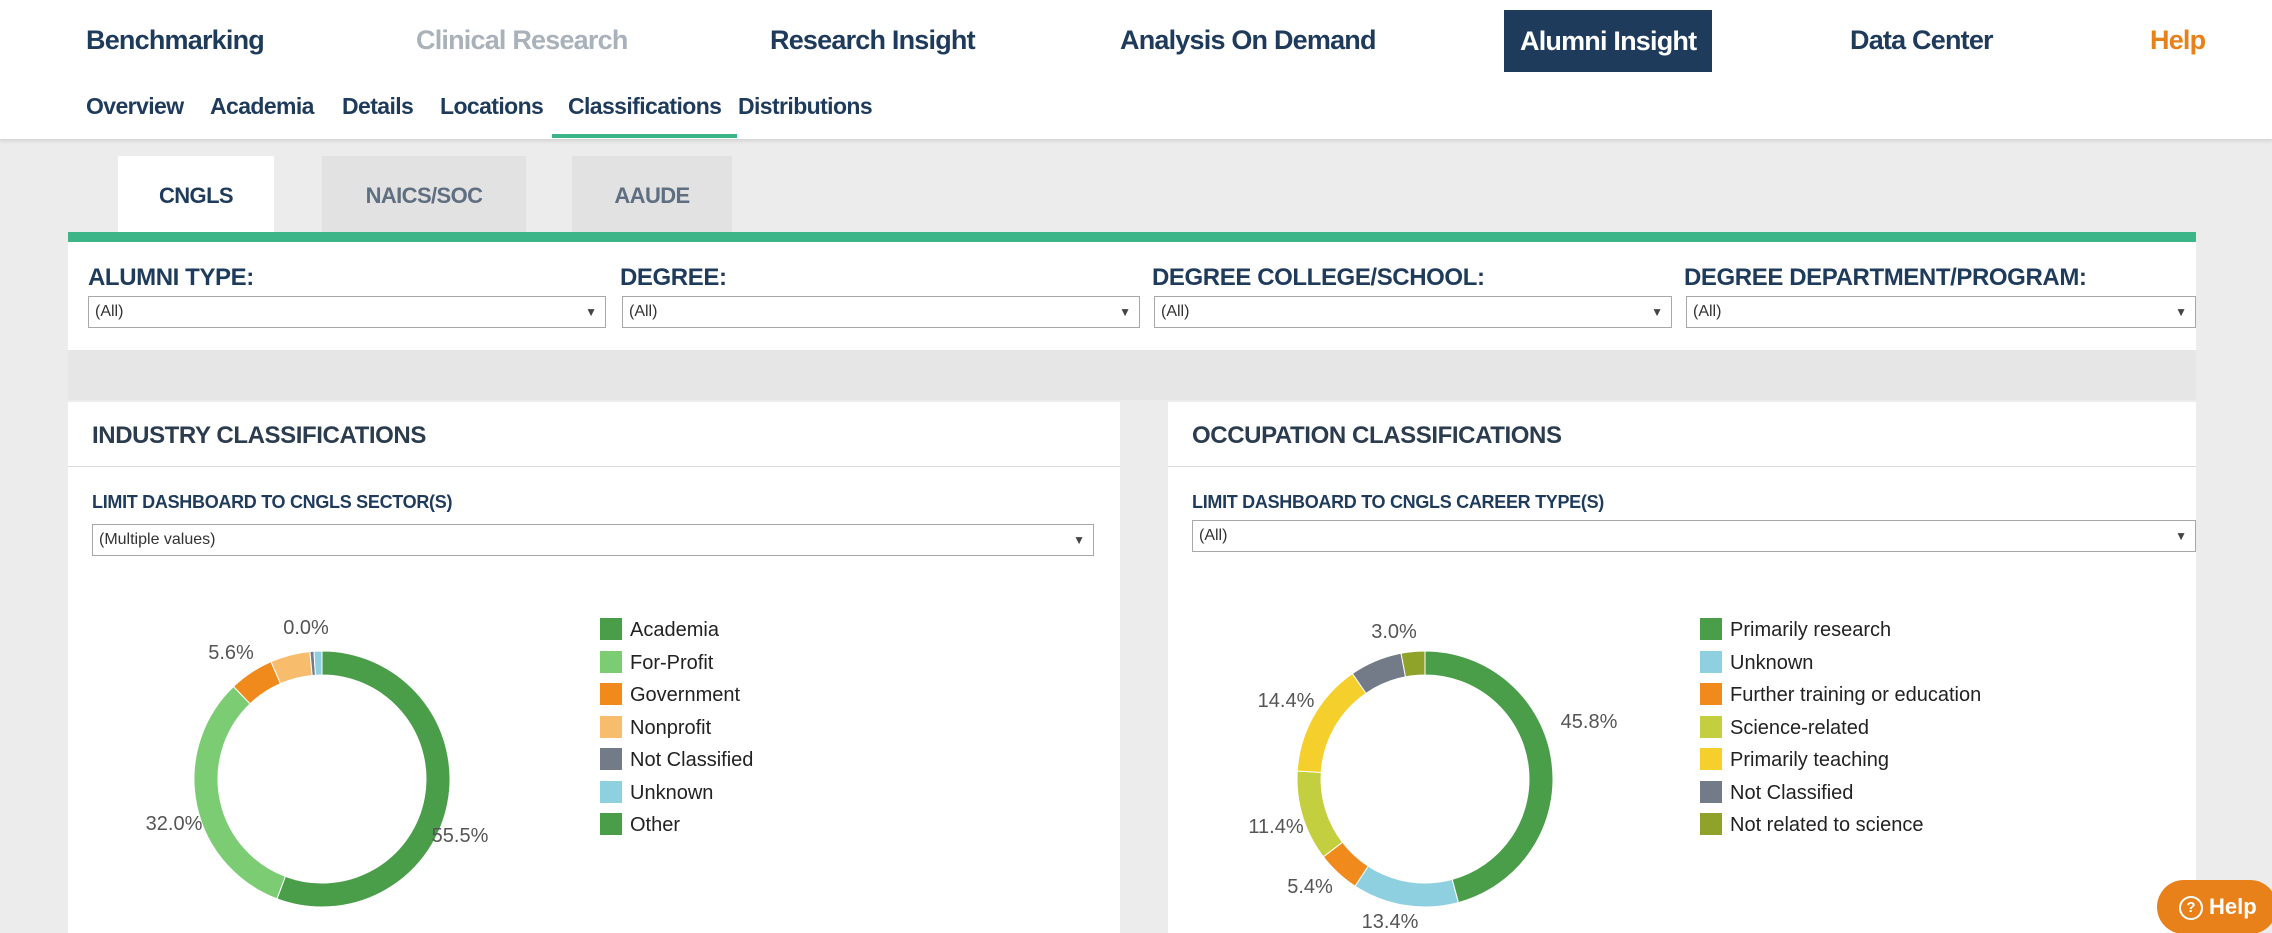  What do you see at coordinates (805, 105) in the screenshot?
I see `subnav-distributions: Distributions` at bounding box center [805, 105].